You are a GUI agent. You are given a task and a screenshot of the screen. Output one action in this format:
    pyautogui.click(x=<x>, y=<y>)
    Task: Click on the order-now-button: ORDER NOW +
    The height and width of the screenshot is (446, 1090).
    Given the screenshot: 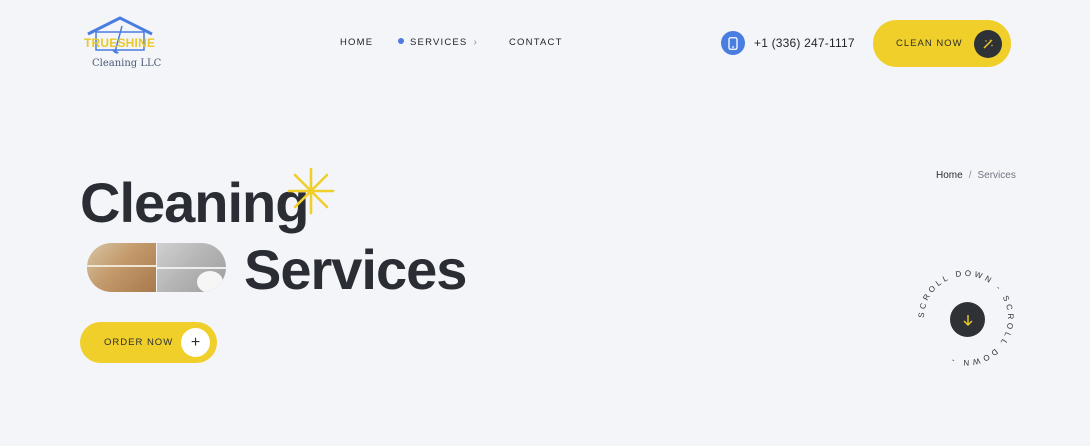 What is the action you would take?
    pyautogui.click(x=148, y=342)
    